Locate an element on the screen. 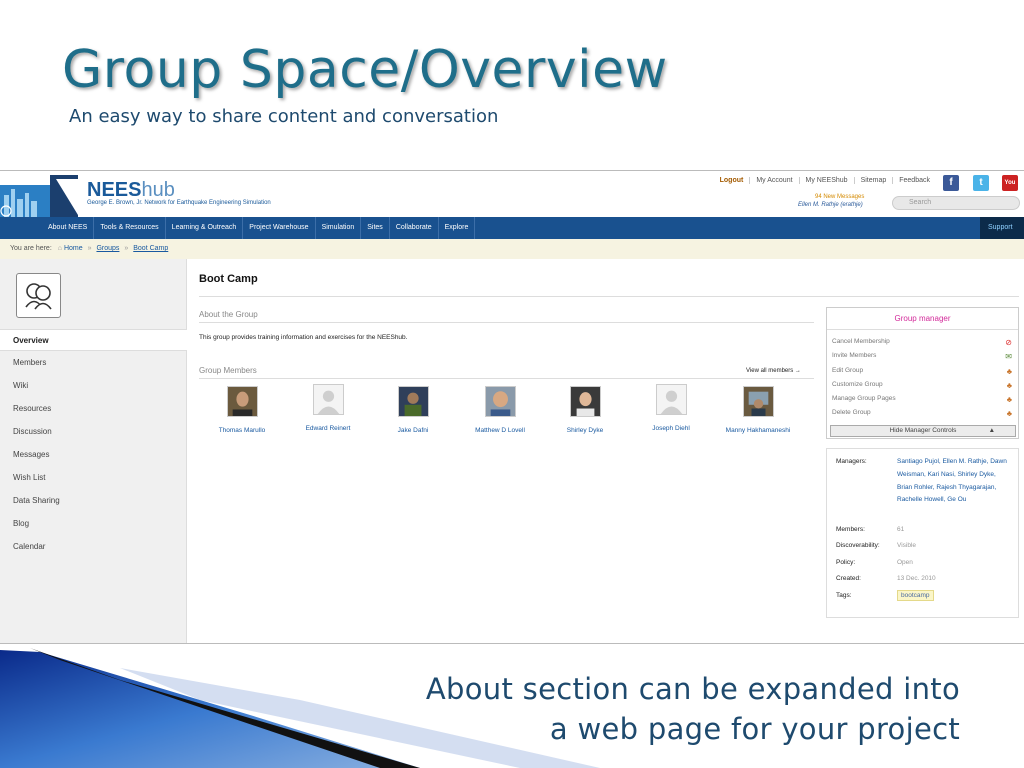 The width and height of the screenshot is (1024, 768). pages-icon: ♣ is located at coordinates (1009, 399).